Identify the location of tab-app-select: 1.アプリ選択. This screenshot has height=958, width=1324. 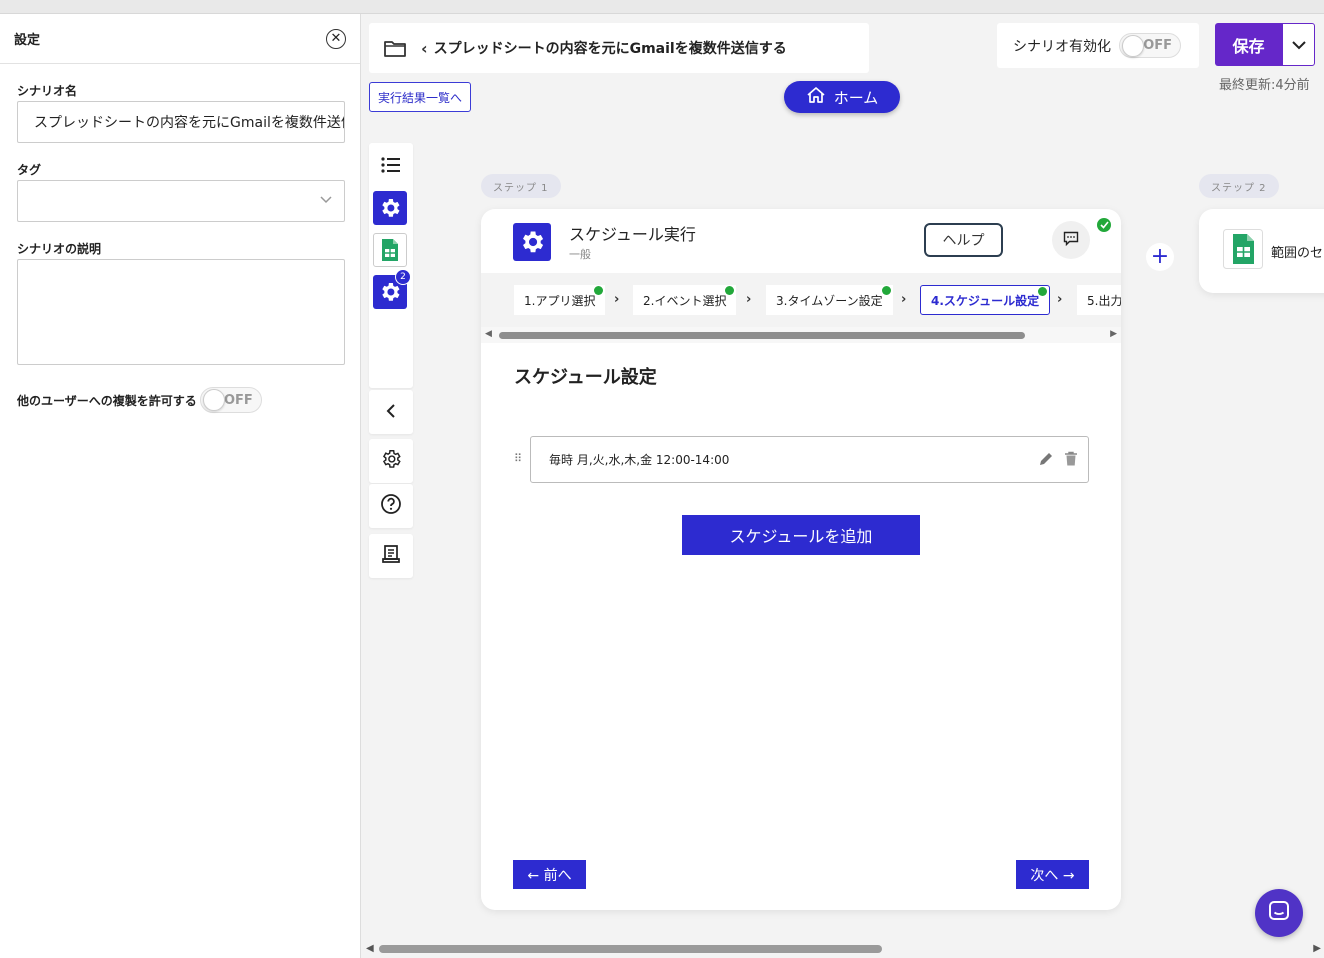
(560, 300).